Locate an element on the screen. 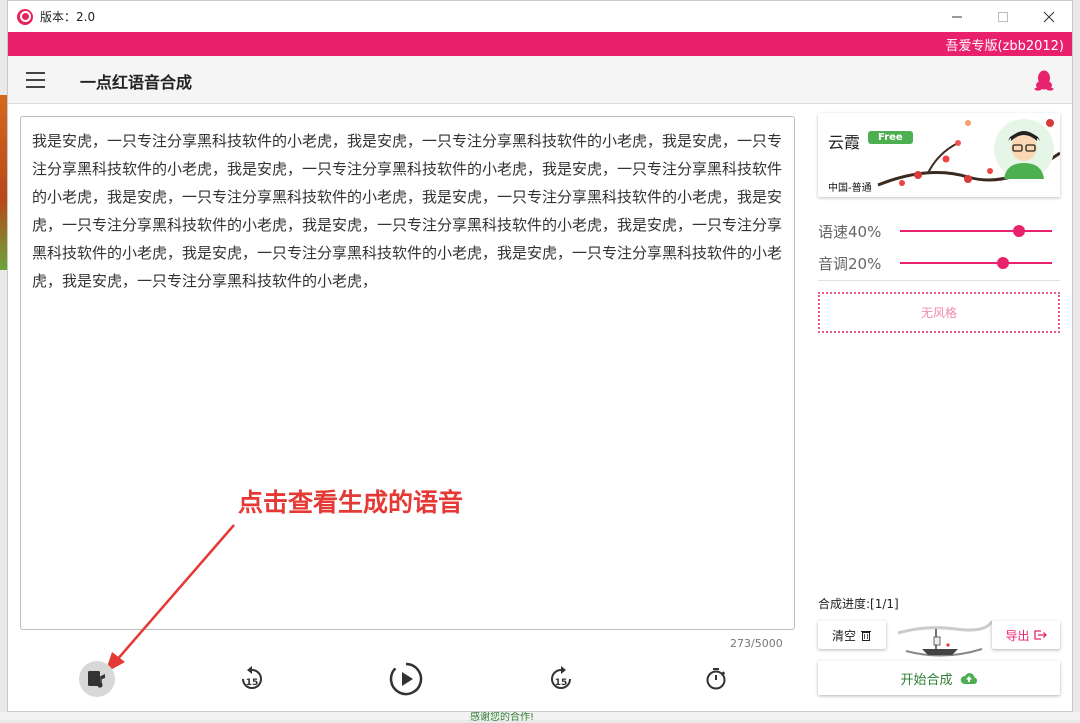 This screenshot has height=723, width=1080. speed-slider-row: 语速40% is located at coordinates (941, 231).